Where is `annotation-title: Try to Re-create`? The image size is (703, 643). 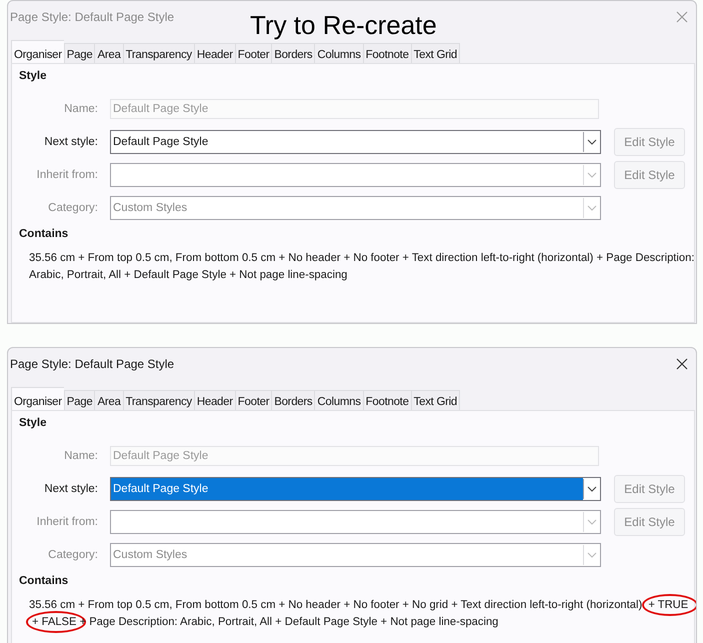
annotation-title: Try to Re-create is located at coordinates (343, 25).